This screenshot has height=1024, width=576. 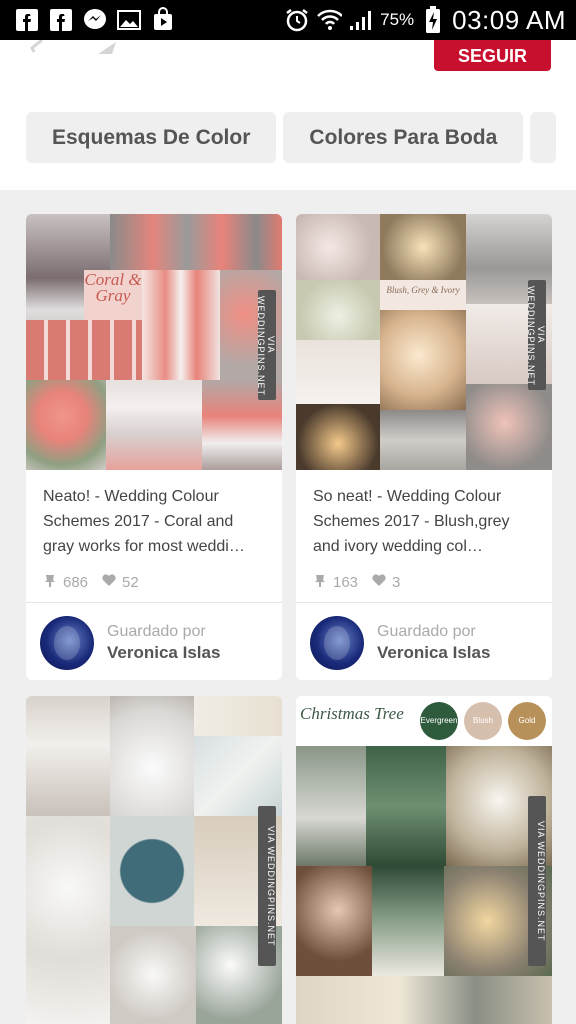 What do you see at coordinates (396, 582) in the screenshot?
I see `like-count: 3` at bounding box center [396, 582].